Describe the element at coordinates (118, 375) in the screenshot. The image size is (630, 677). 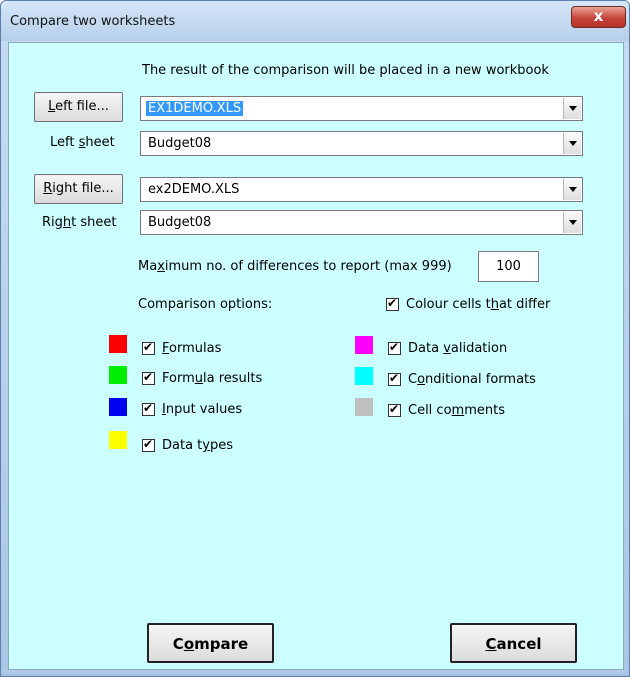
I see `formula-results-color-swatch` at that location.